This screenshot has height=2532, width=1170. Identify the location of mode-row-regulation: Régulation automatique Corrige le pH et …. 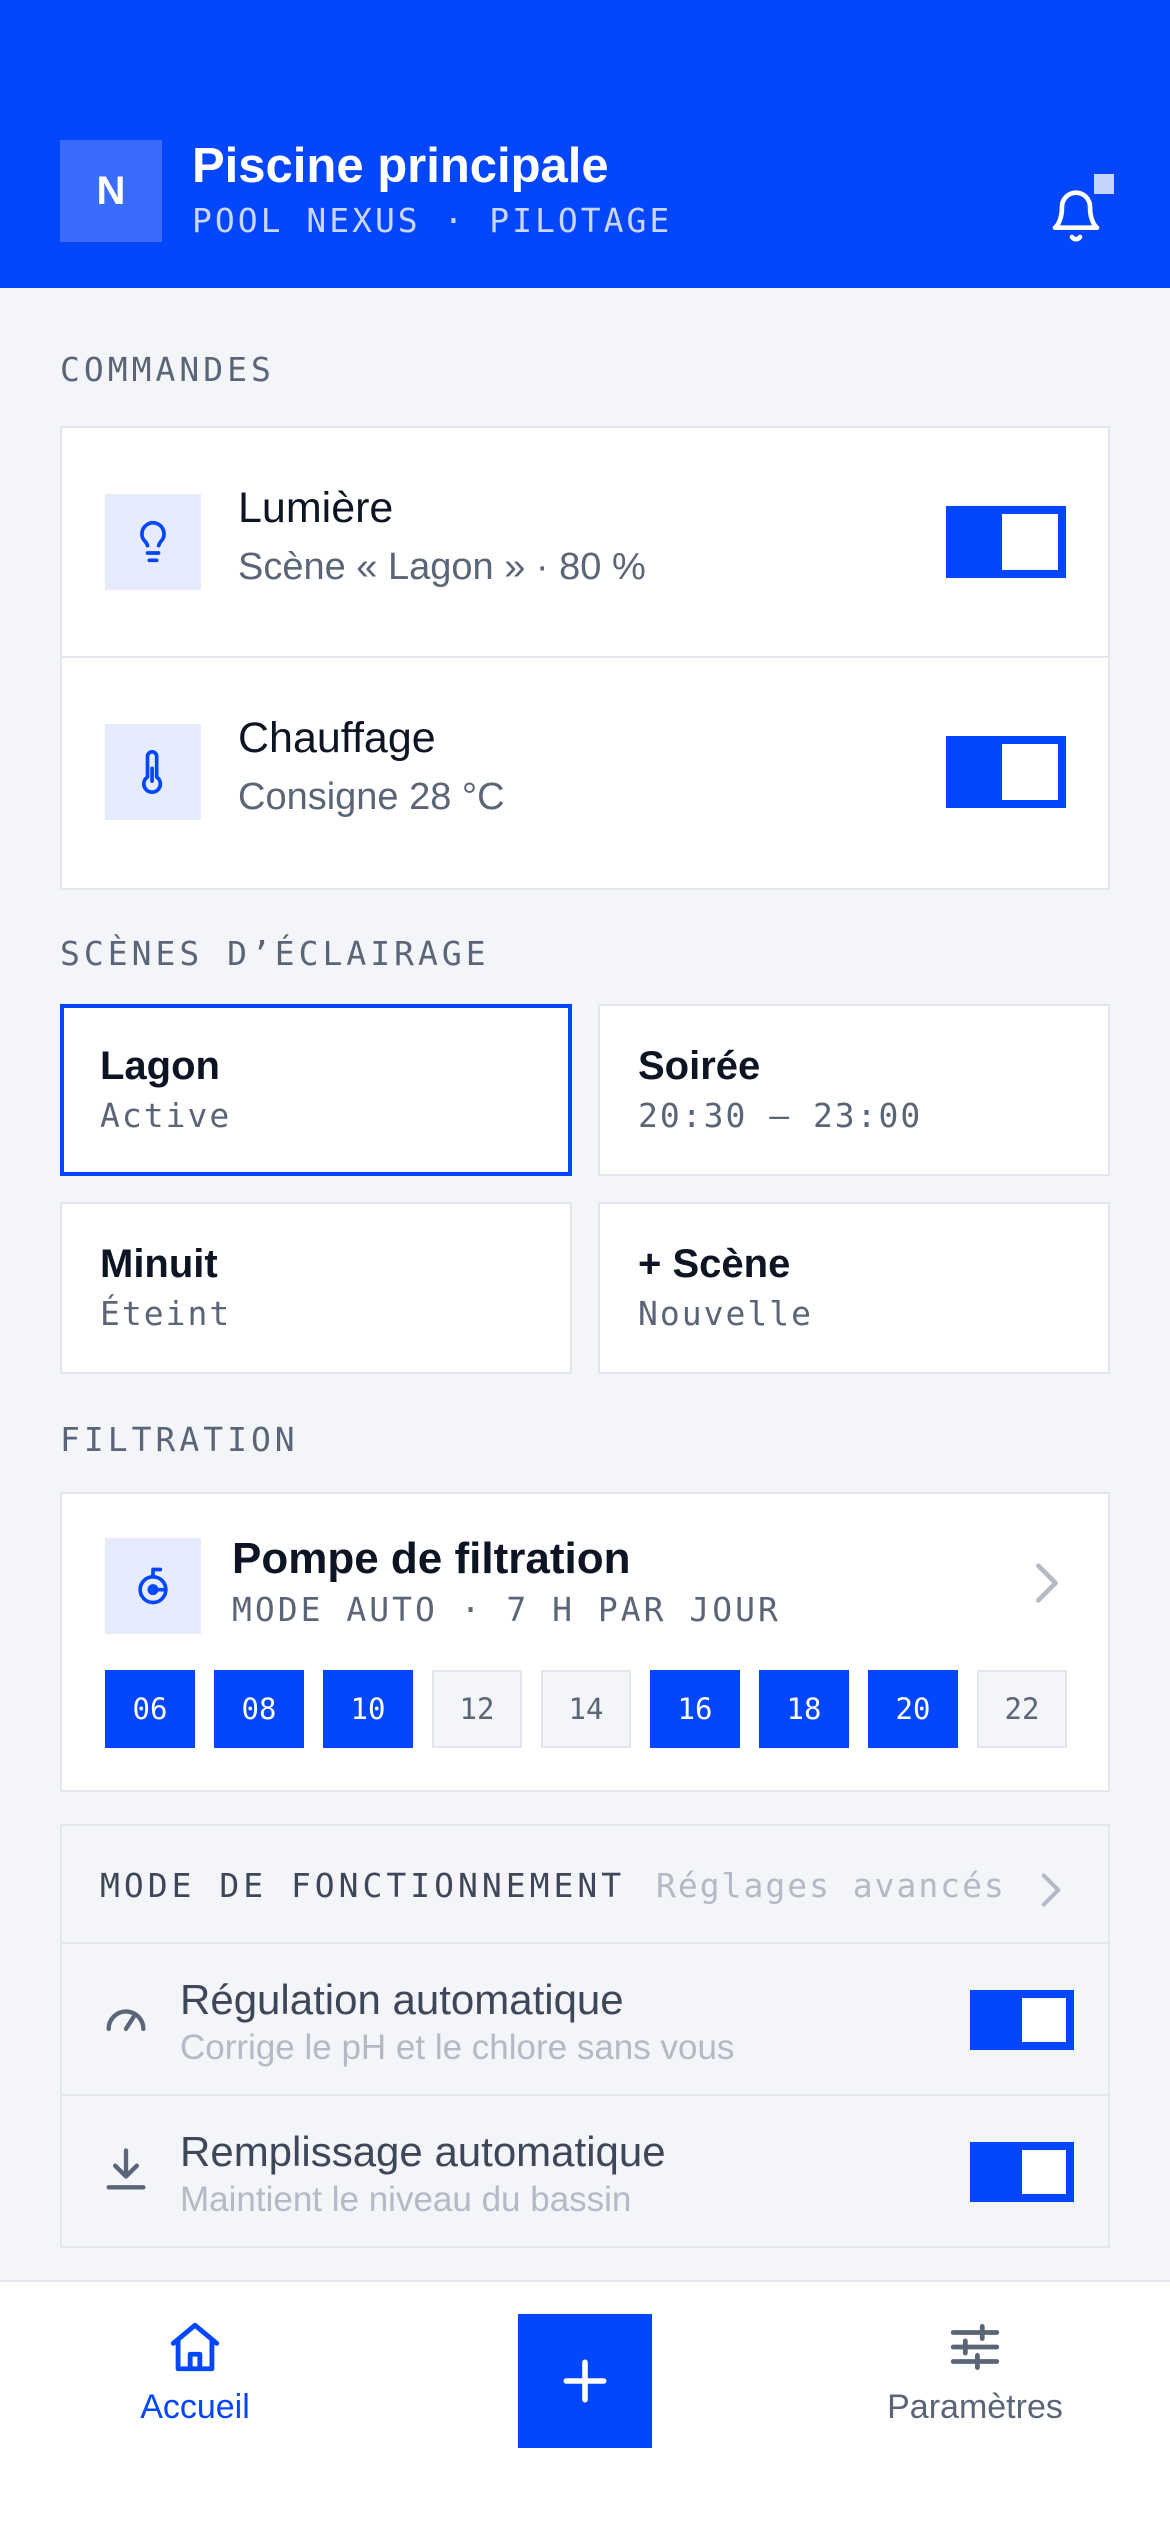
(585, 2020).